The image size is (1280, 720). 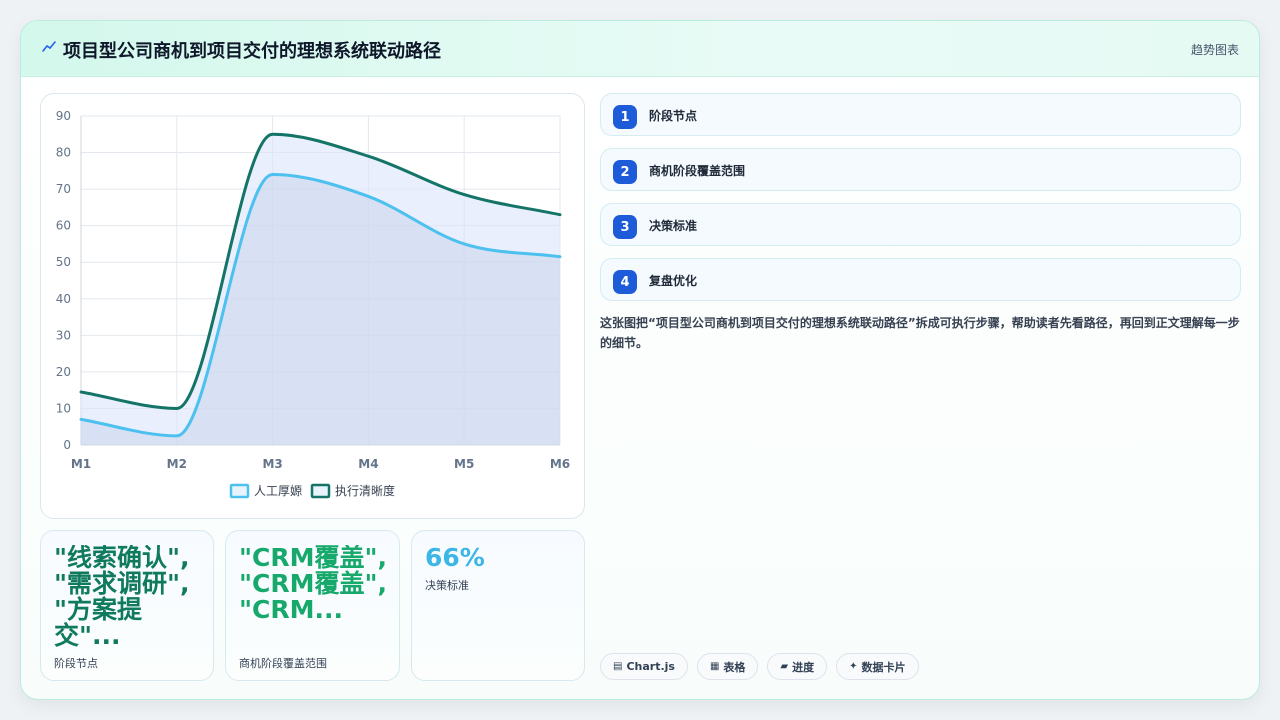 I want to click on step-label: 阶段节点, so click(x=673, y=116).